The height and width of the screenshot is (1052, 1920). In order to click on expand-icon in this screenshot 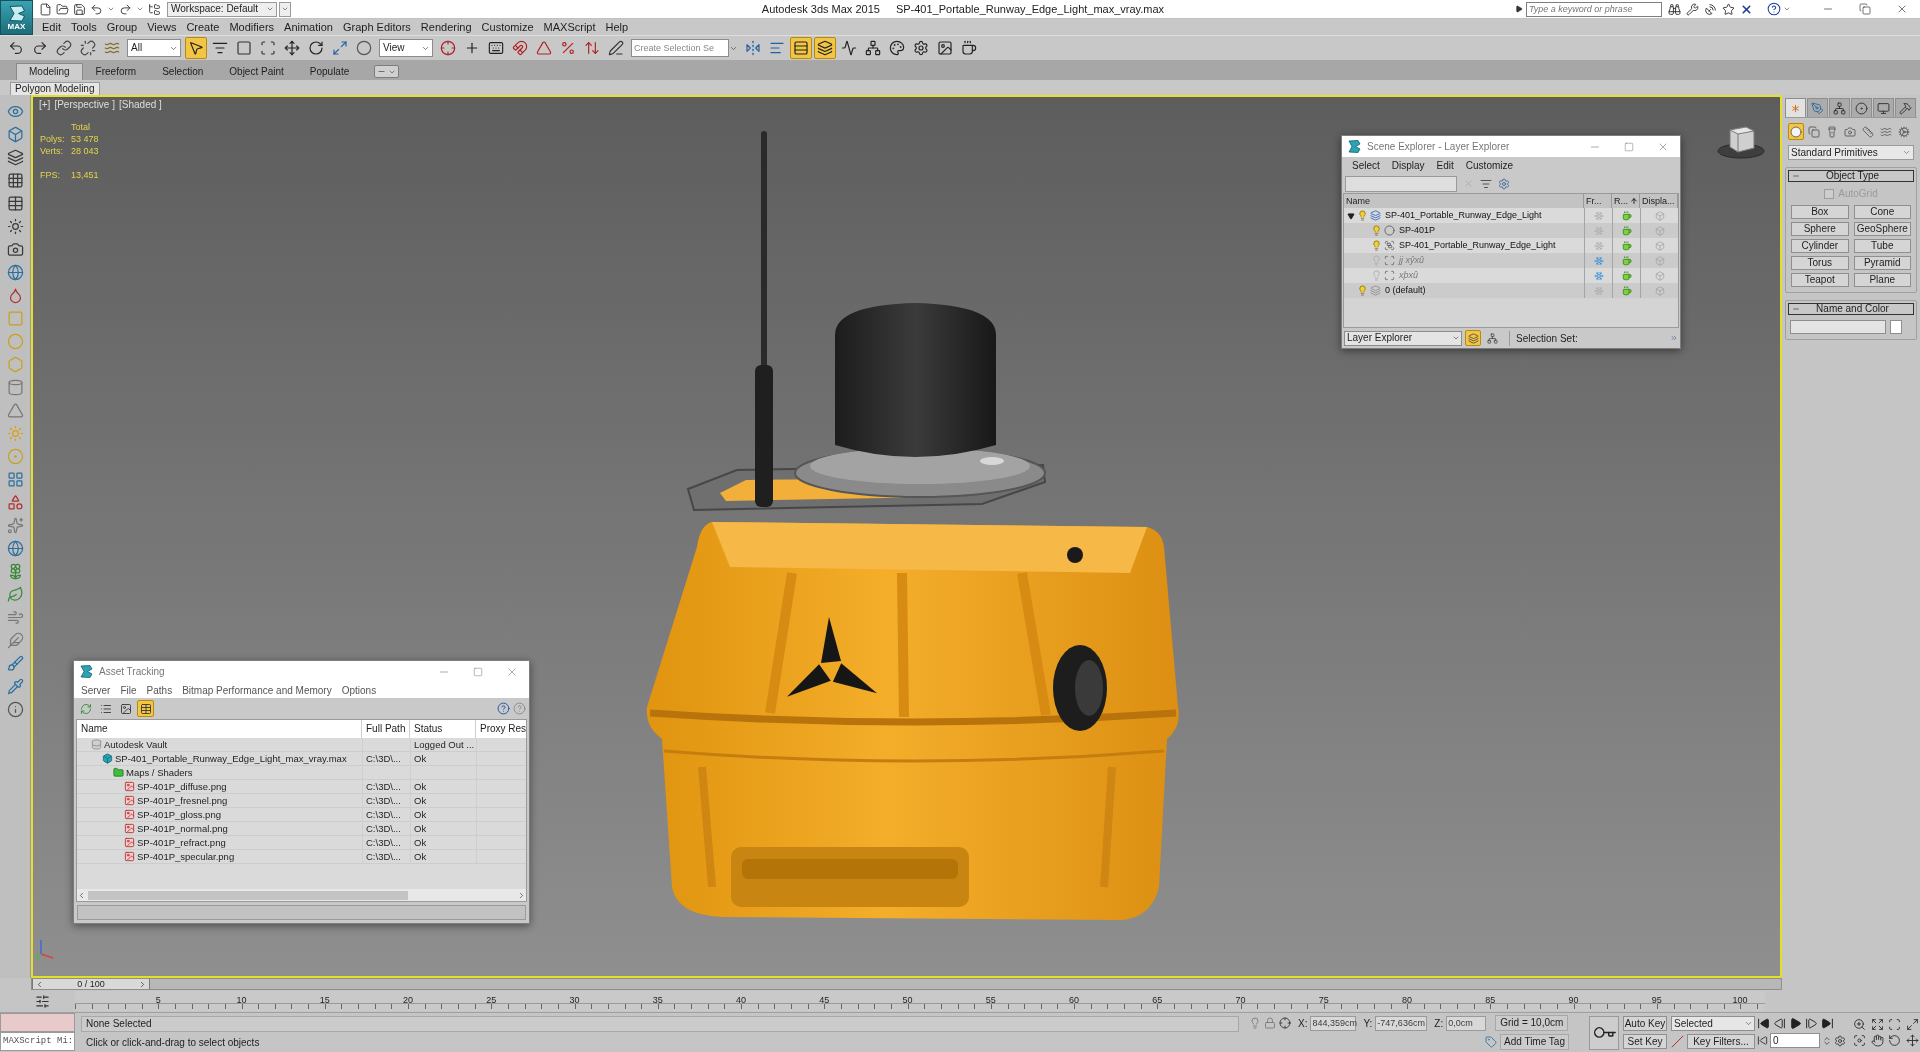, I will do `click(1877, 1024)`.